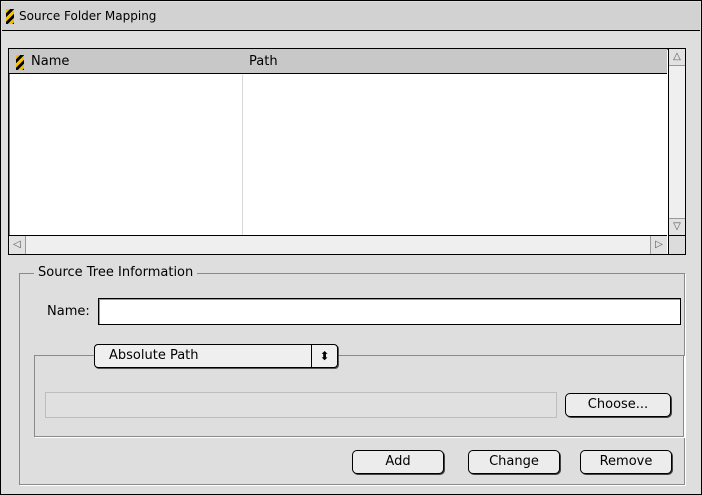 The height and width of the screenshot is (495, 702). I want to click on scroll-right-arrow-icon: ▷, so click(658, 245).